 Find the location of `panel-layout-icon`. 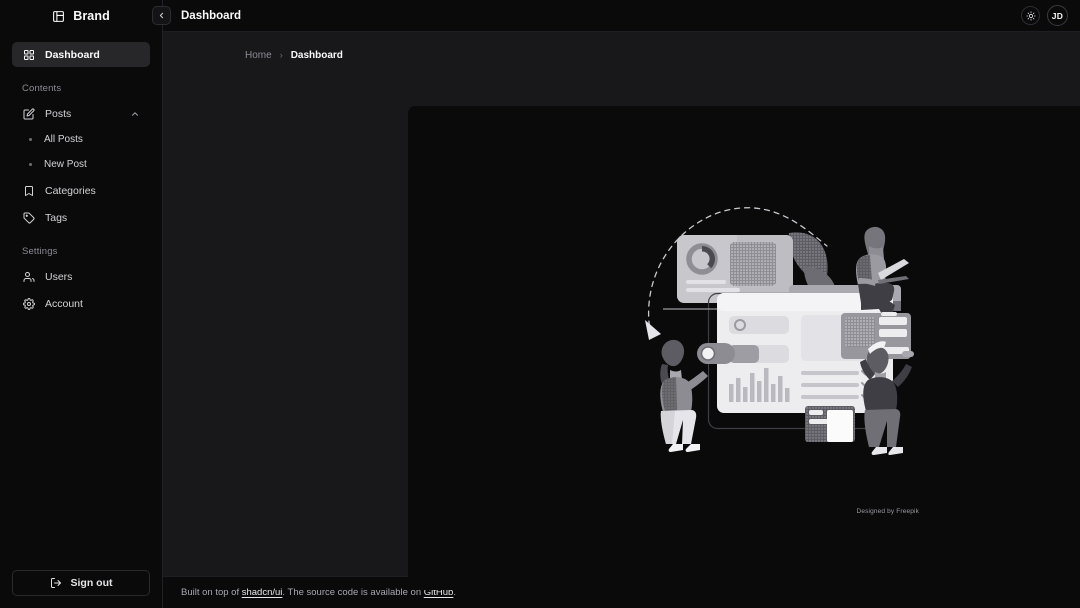

panel-layout-icon is located at coordinates (58, 16).